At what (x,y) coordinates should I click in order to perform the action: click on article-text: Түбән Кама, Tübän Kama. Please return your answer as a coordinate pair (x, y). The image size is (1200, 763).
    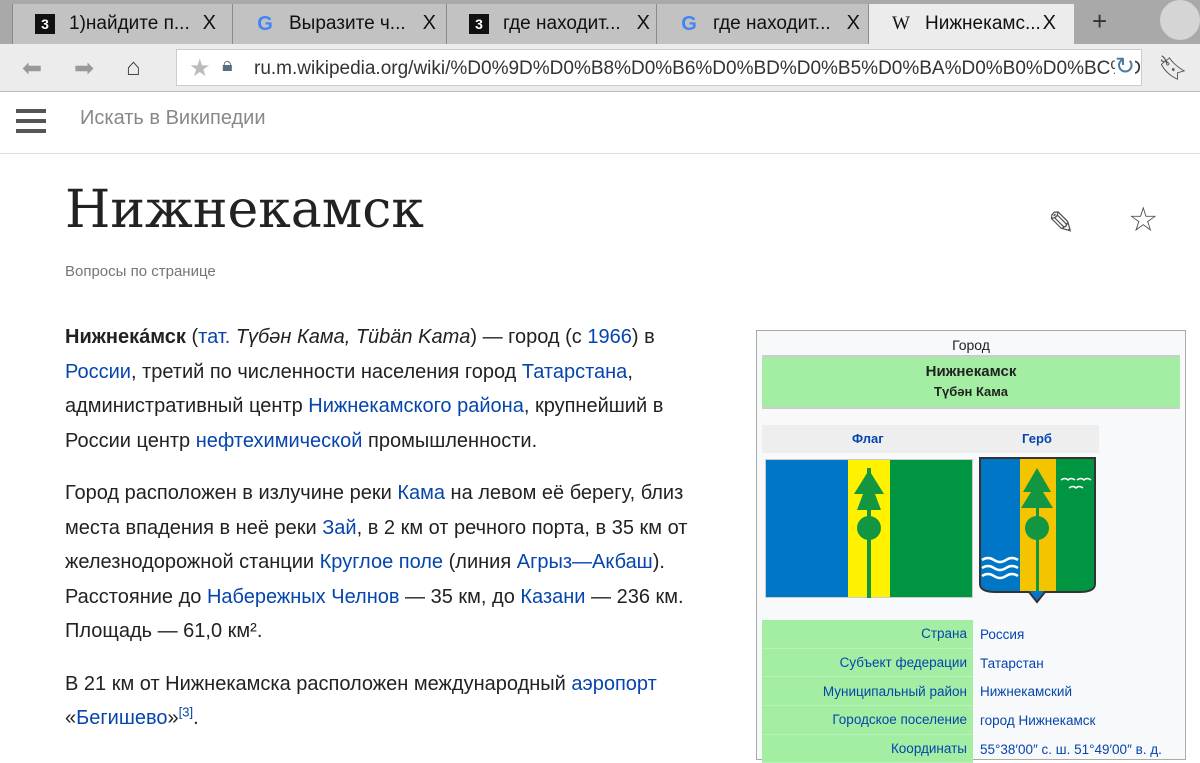
    Looking at the image, I should click on (353, 337).